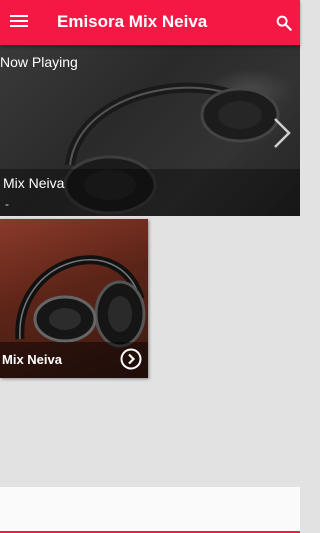 The width and height of the screenshot is (320, 533). Describe the element at coordinates (284, 23) in the screenshot. I see `search-icon` at that location.